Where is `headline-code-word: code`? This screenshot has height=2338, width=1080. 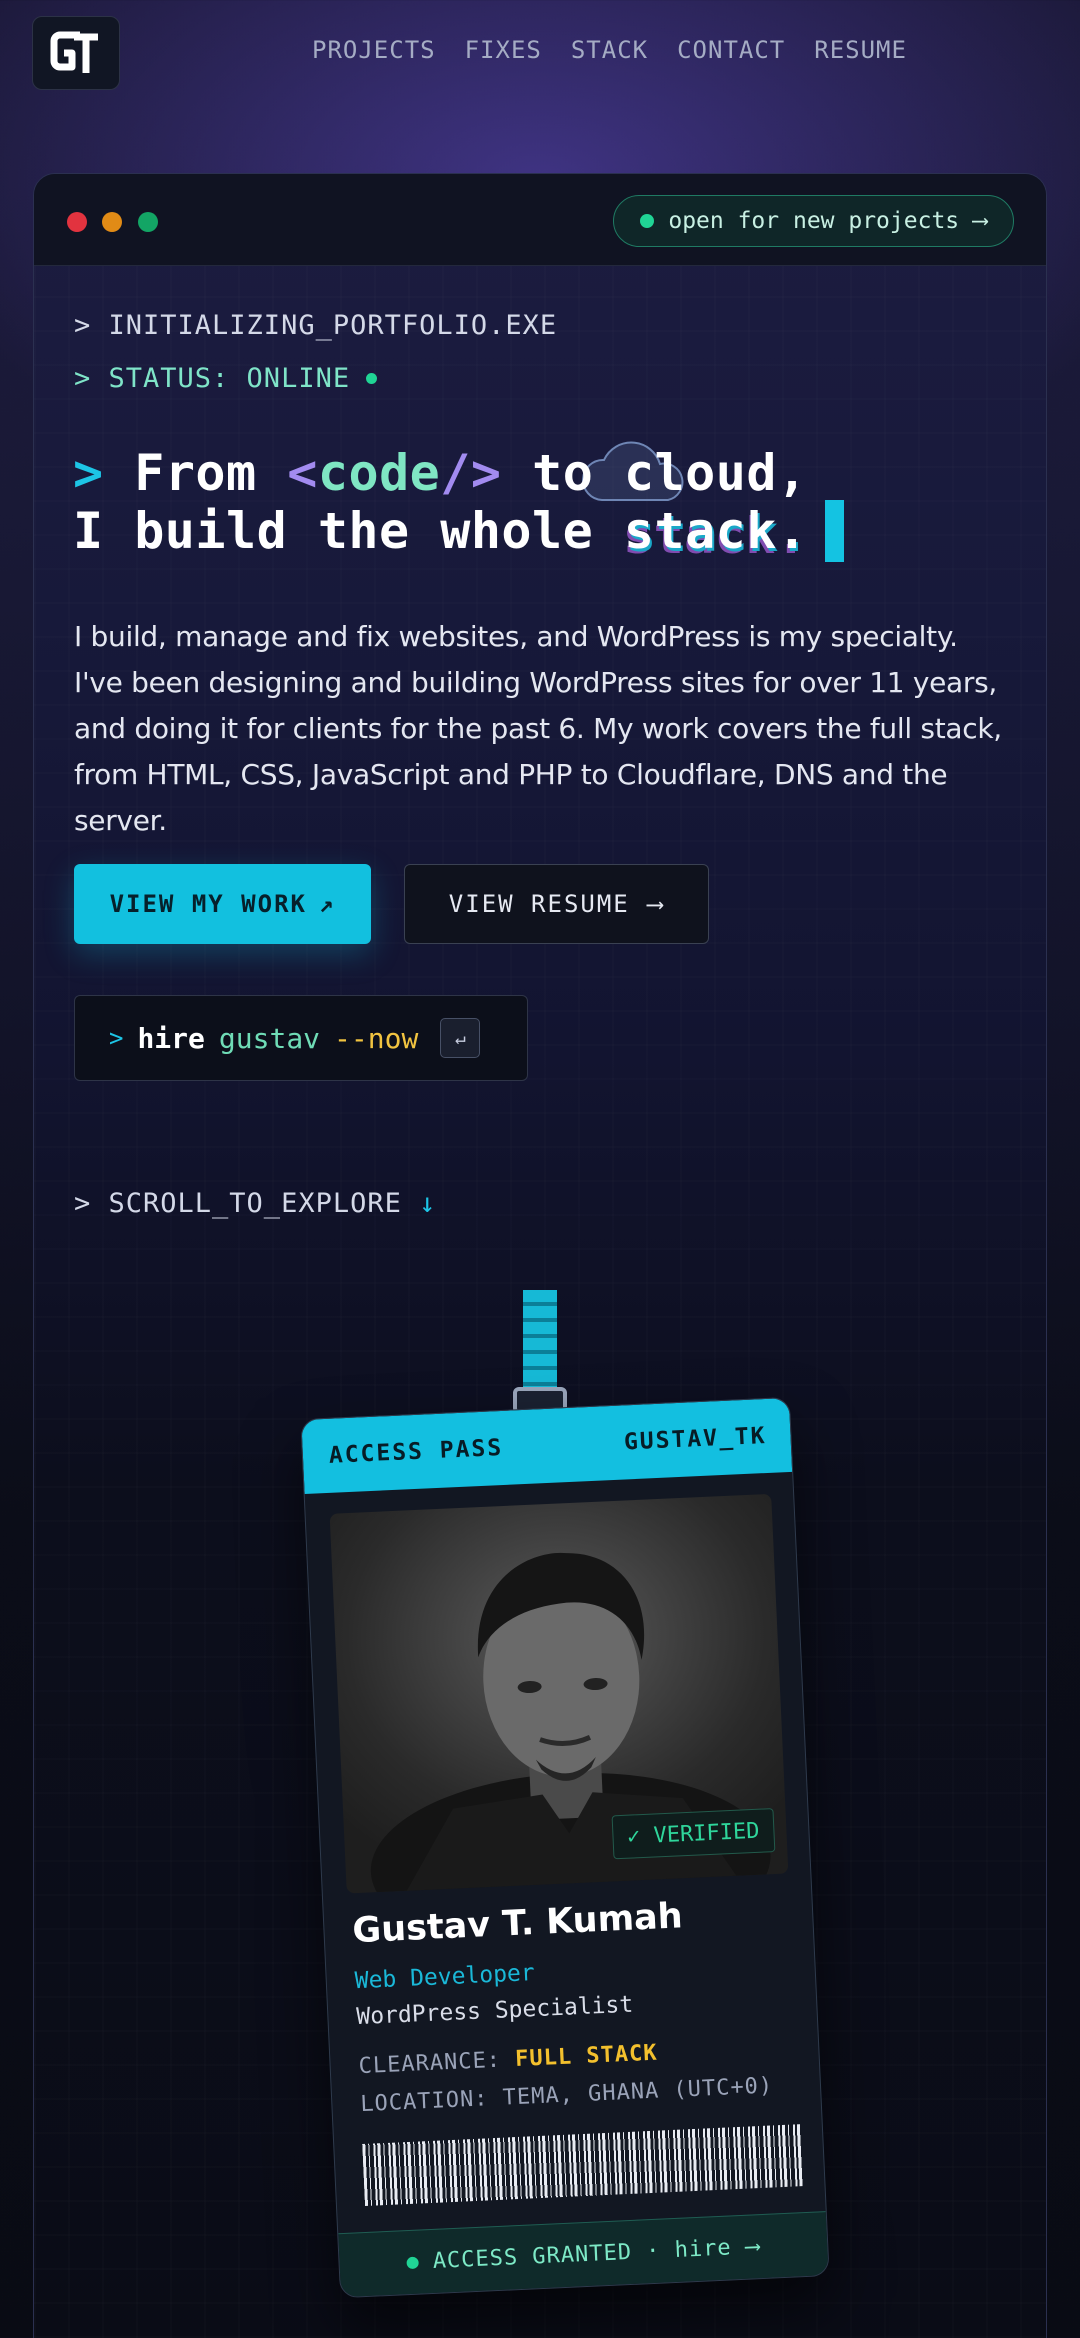 headline-code-word: code is located at coordinates (379, 473).